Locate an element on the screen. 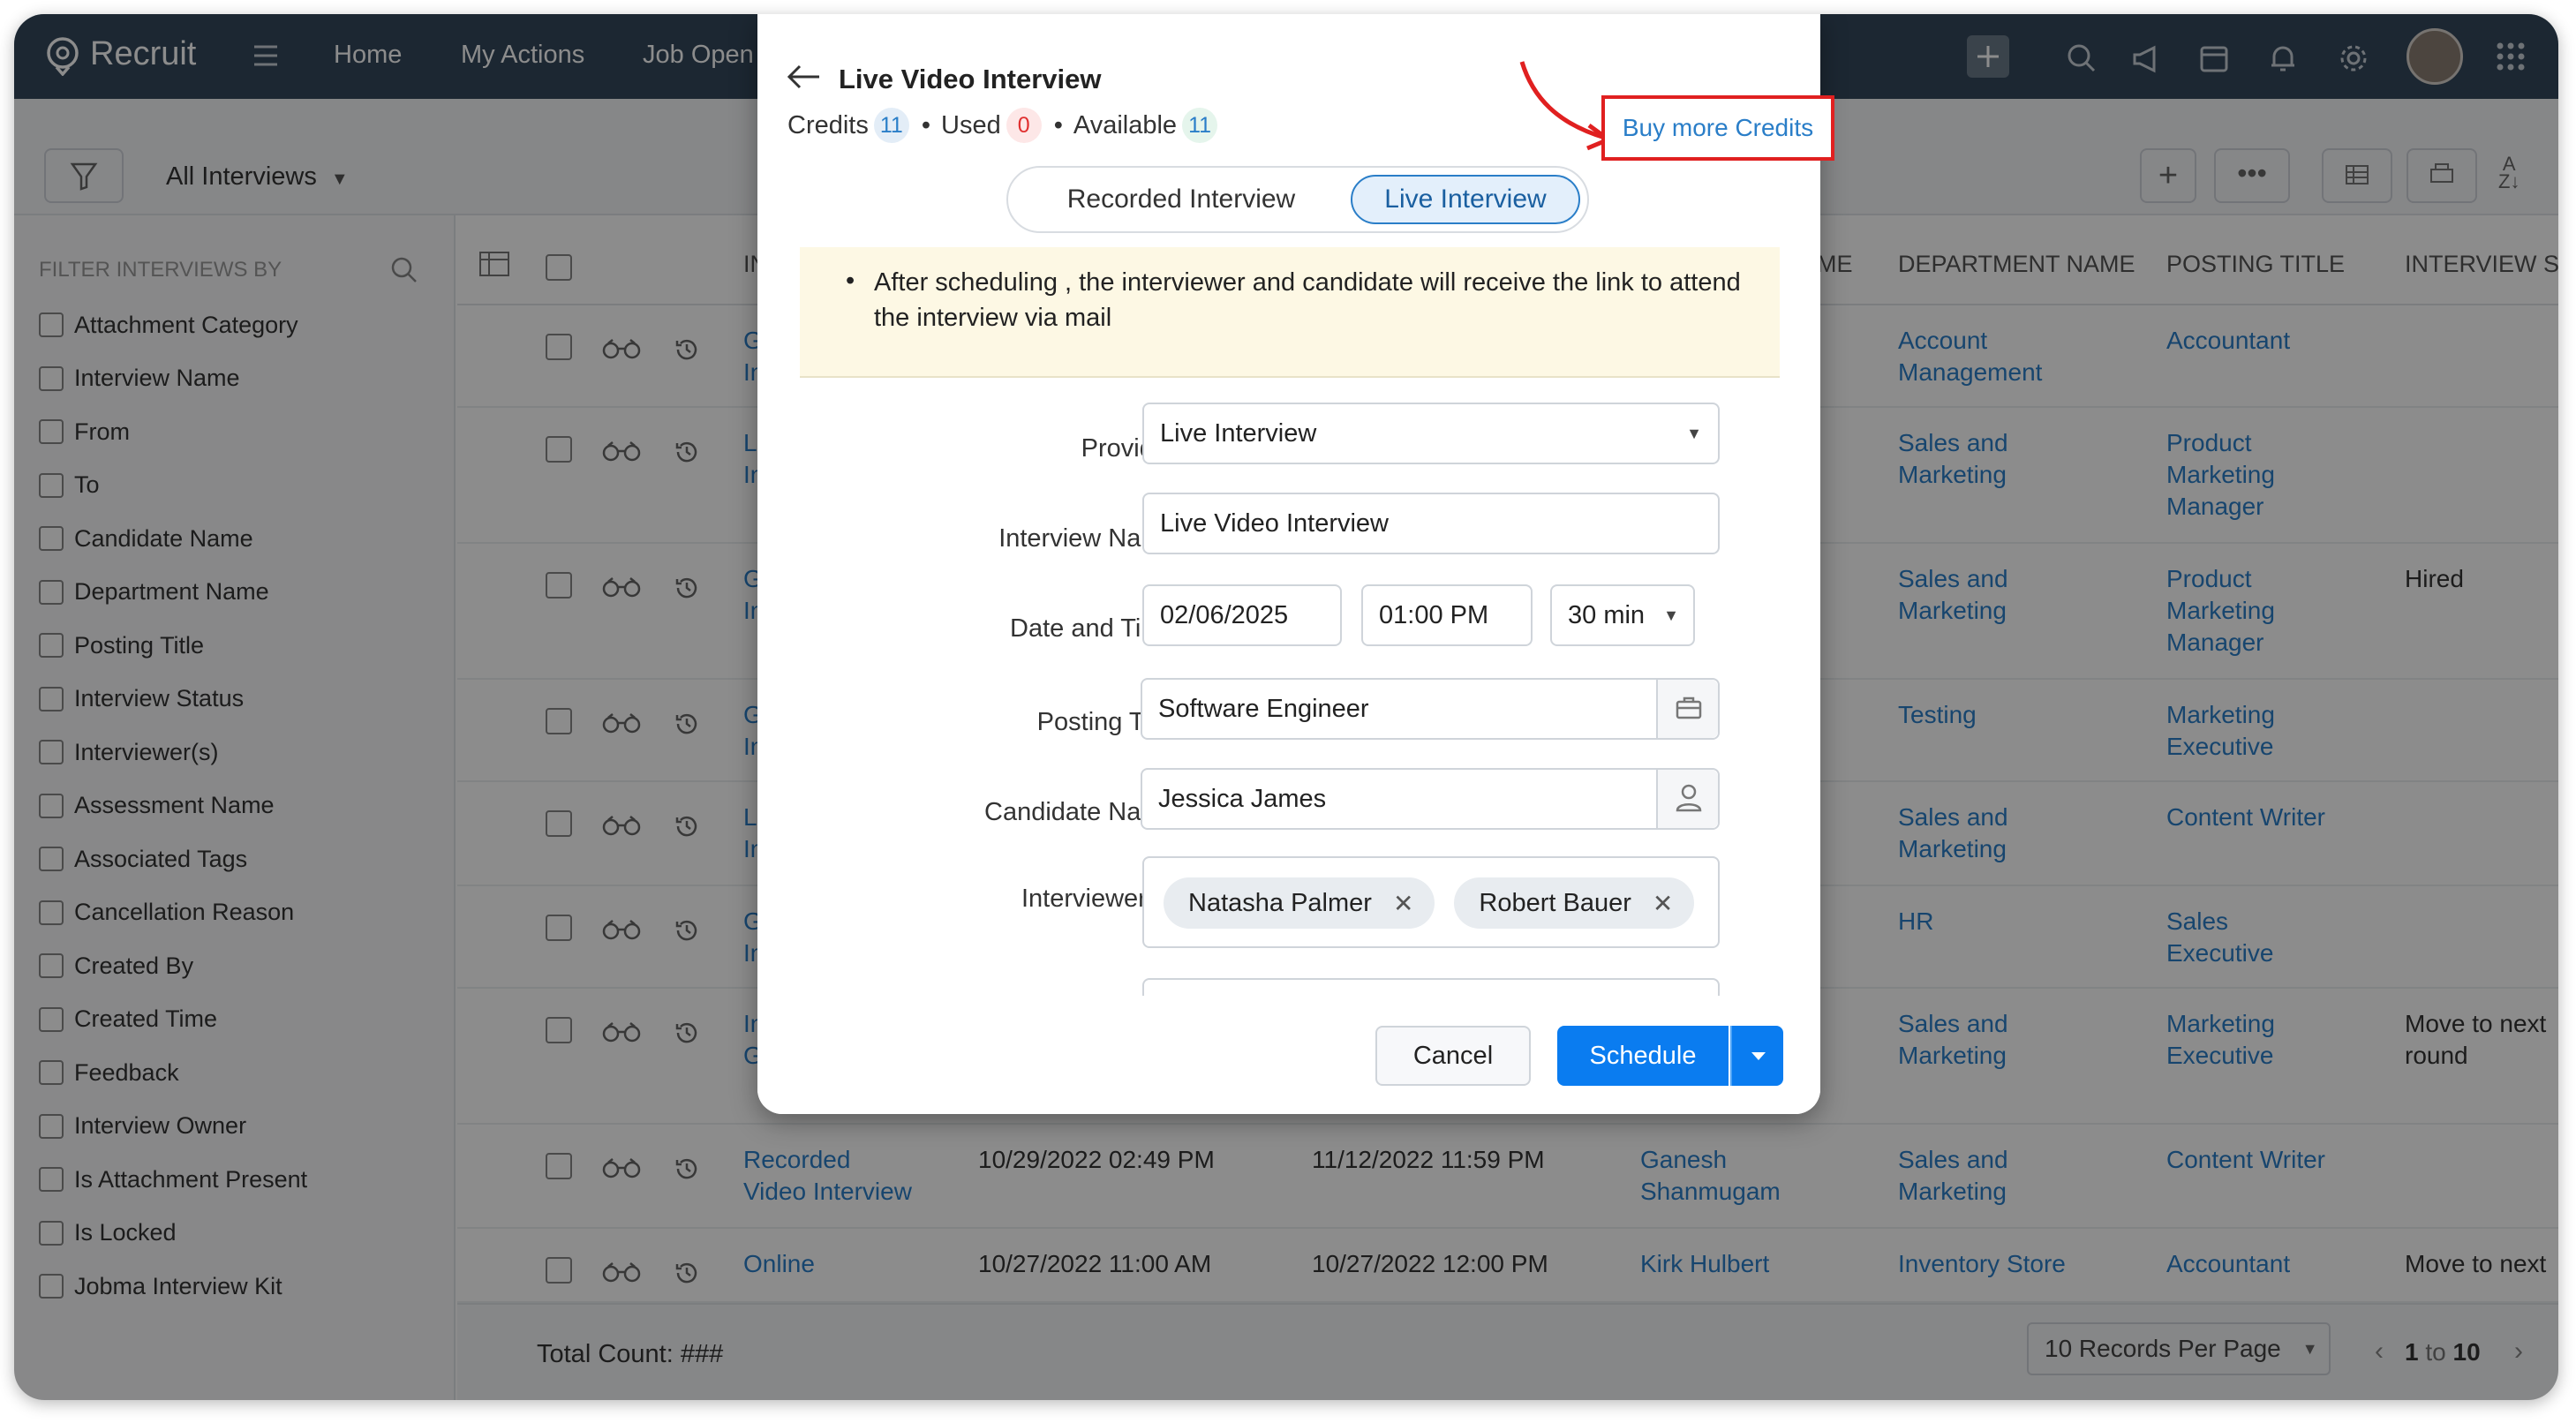  posting-lookup-button is located at coordinates (1687, 709).